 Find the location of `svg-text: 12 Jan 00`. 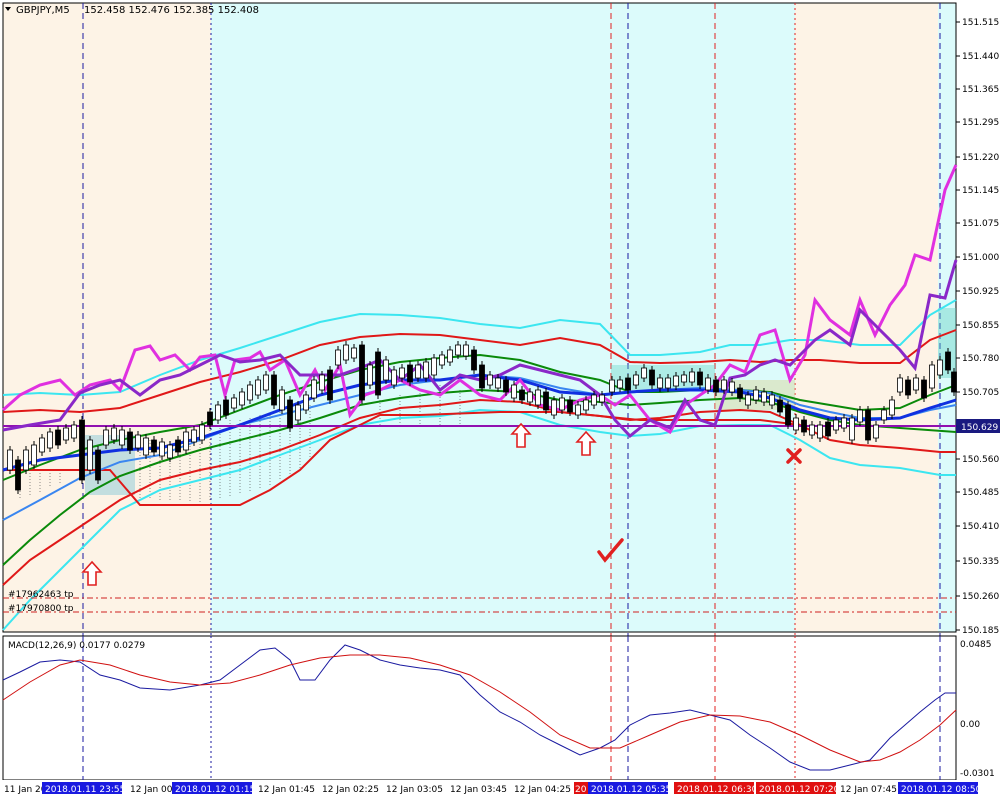

svg-text: 12 Jan 00 is located at coordinates (151, 790).